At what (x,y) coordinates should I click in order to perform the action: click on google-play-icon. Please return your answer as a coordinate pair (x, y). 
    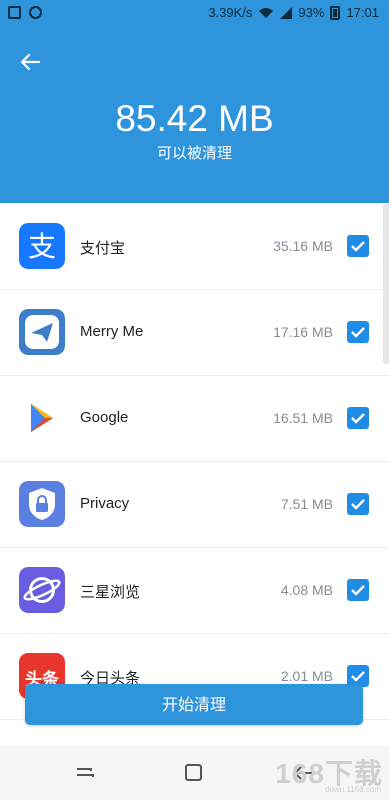
    Looking at the image, I should click on (42, 418).